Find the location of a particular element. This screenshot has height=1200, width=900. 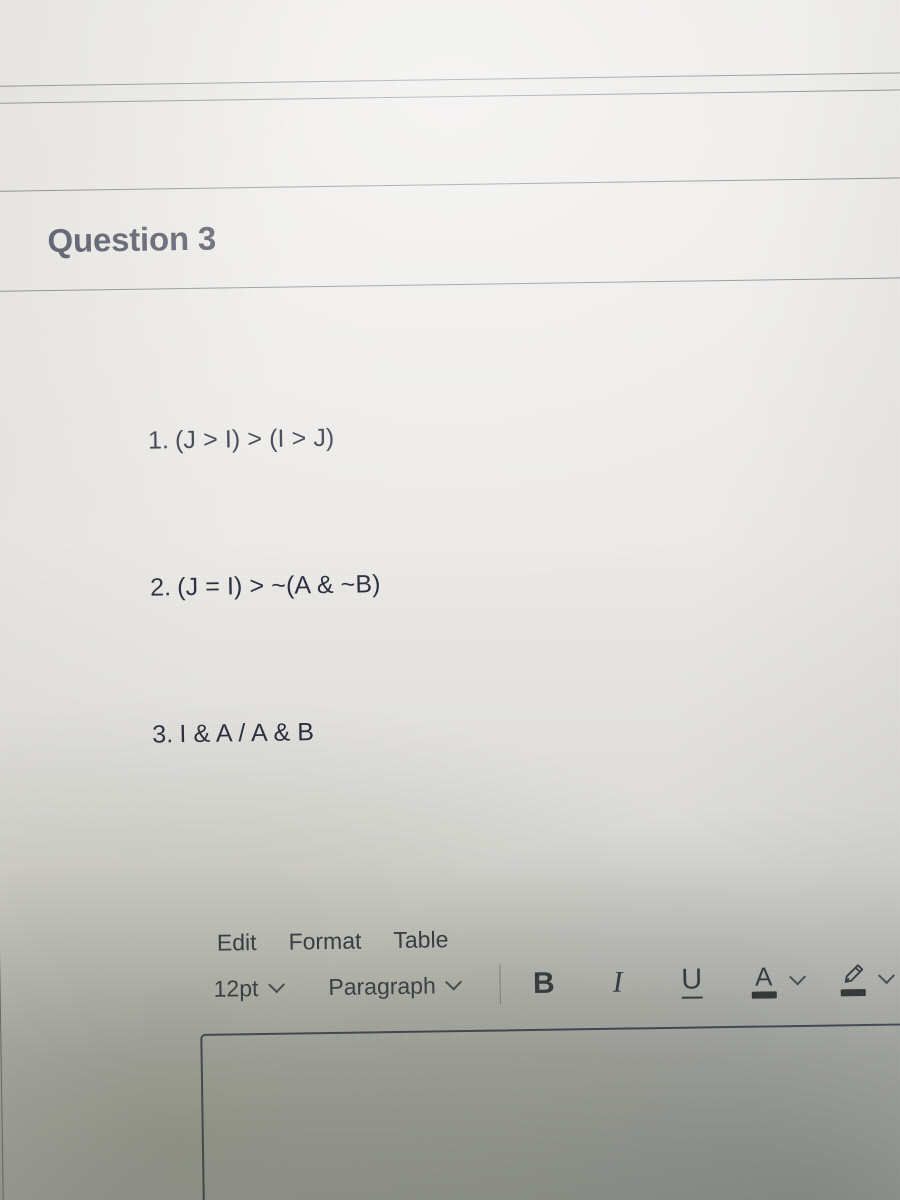

highlight-color-swatch is located at coordinates (853, 992).